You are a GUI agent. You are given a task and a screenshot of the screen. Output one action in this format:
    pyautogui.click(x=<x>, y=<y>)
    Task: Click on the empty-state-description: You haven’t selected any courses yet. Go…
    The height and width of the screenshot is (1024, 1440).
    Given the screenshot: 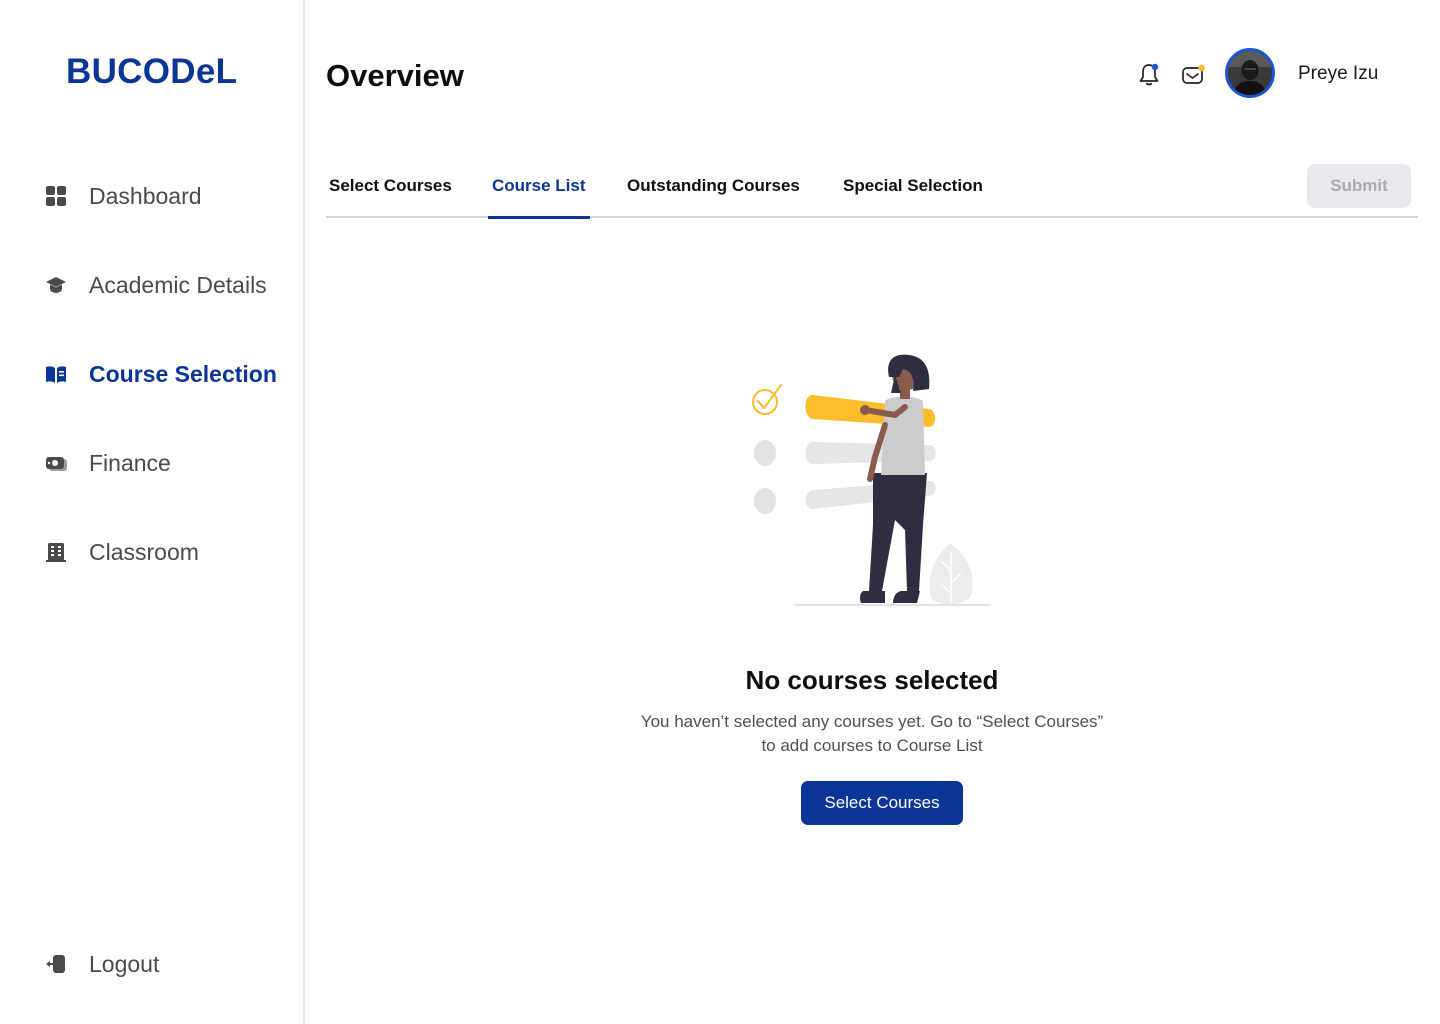 What is the action you would take?
    pyautogui.click(x=872, y=734)
    